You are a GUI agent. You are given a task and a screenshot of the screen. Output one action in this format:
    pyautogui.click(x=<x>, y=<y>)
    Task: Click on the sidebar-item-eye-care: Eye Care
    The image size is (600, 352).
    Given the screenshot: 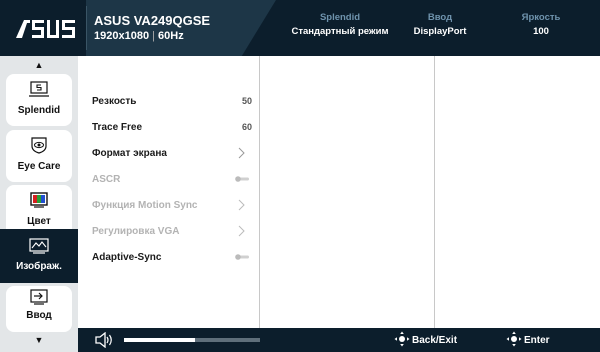 What is the action you would take?
    pyautogui.click(x=39, y=156)
    